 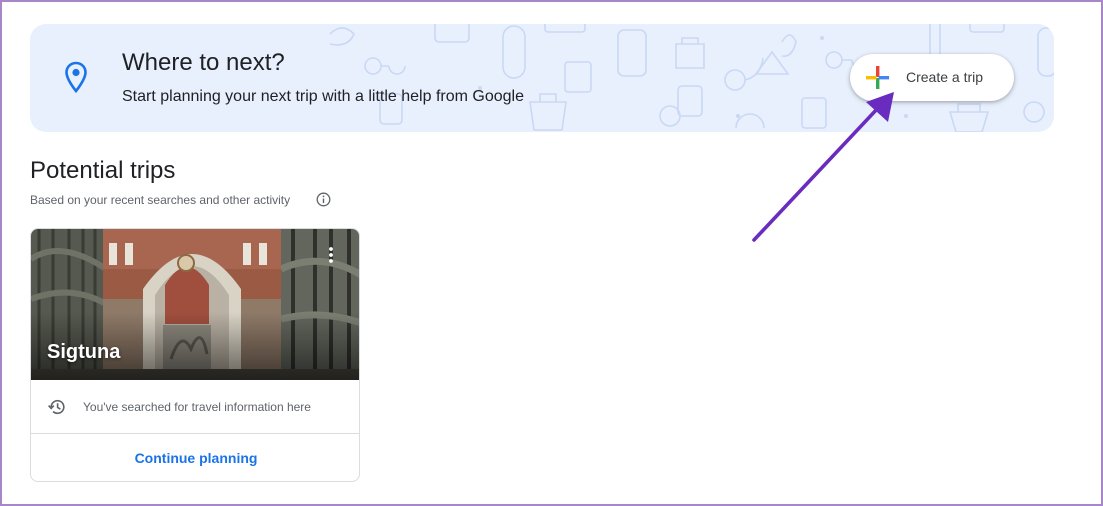 I want to click on section-title: Potential trips, so click(x=103, y=170).